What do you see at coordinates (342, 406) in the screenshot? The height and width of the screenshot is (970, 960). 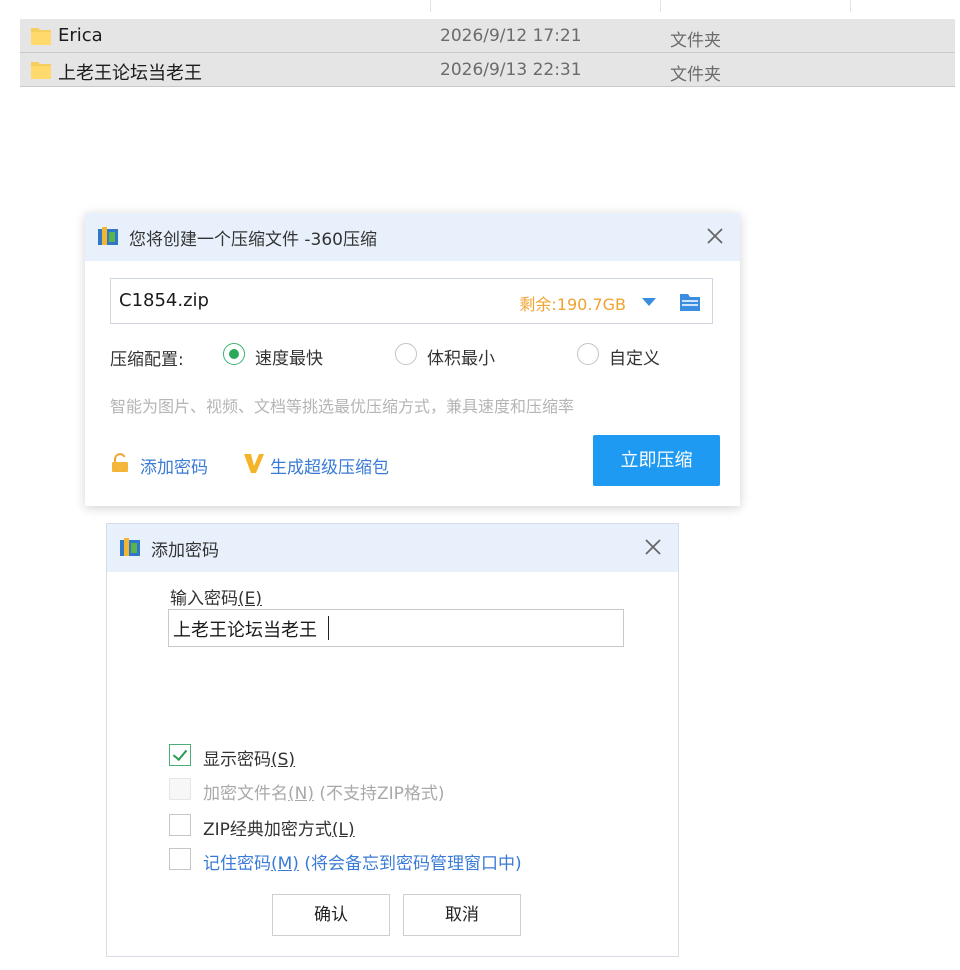 I see `compression-hint: 智能为图片、视频、文档等挑选最优压缩方式，兼具速度和压缩率` at bounding box center [342, 406].